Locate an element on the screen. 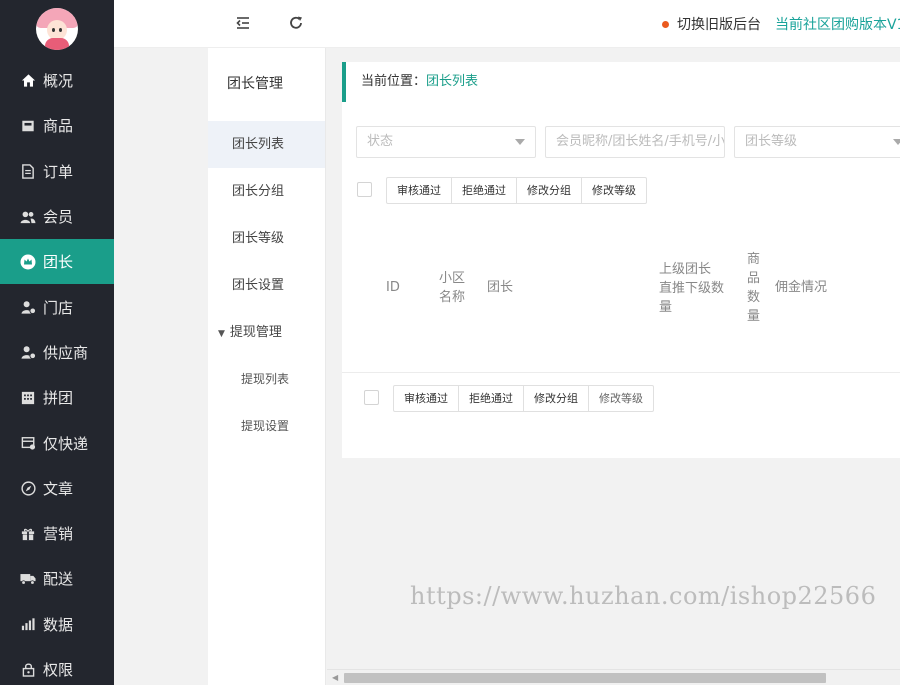 This screenshot has height=685, width=900. sidebar-item-11: 配送 is located at coordinates (57, 578).